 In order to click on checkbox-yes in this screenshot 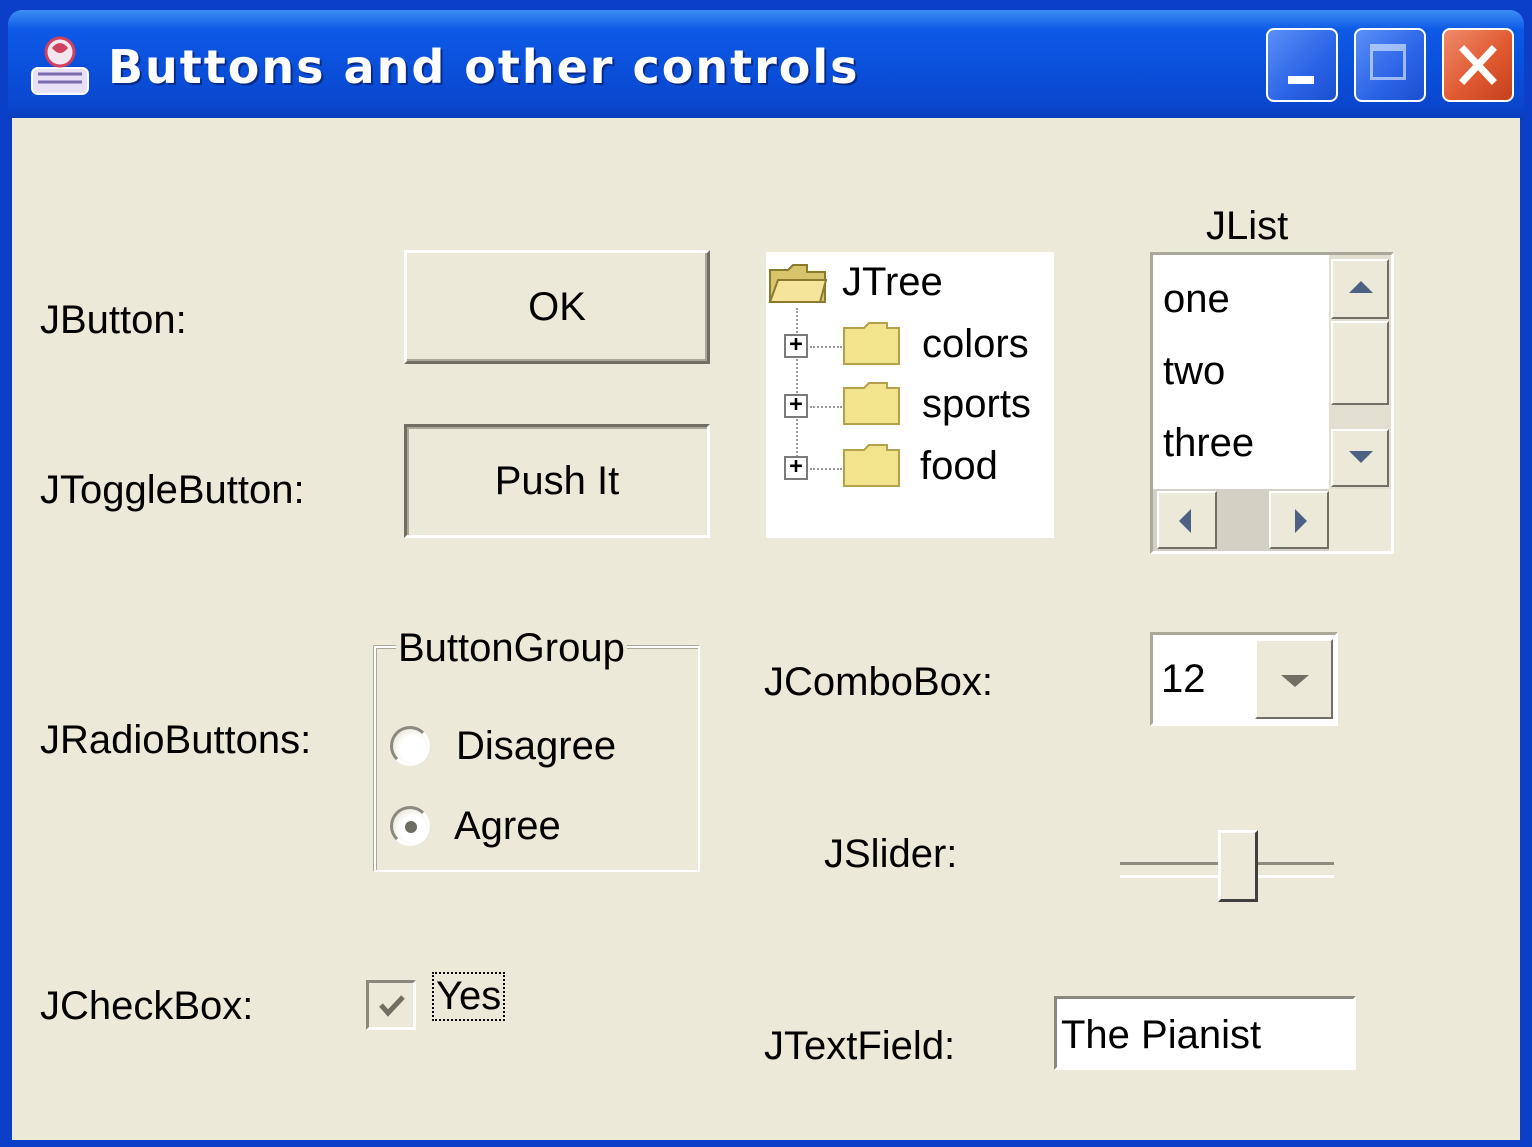, I will do `click(391, 1005)`.